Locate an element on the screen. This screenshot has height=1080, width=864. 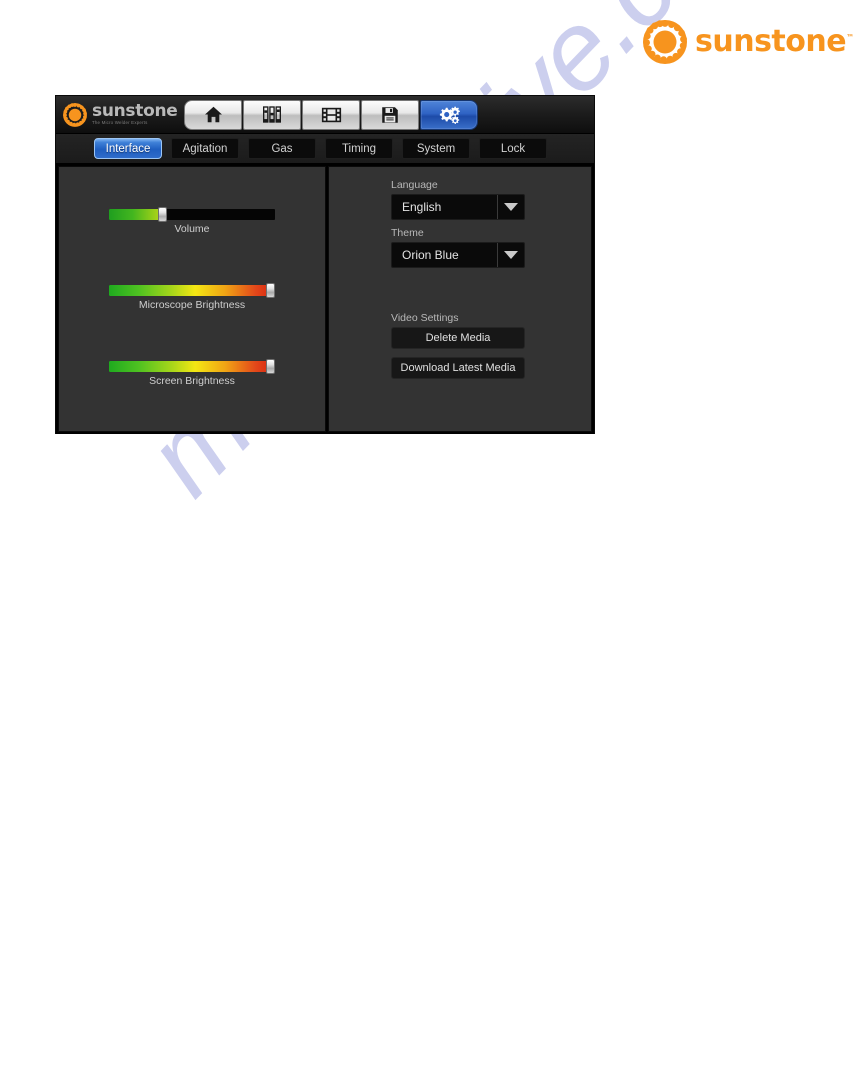
microscope-track-bg is located at coordinates (192, 290).